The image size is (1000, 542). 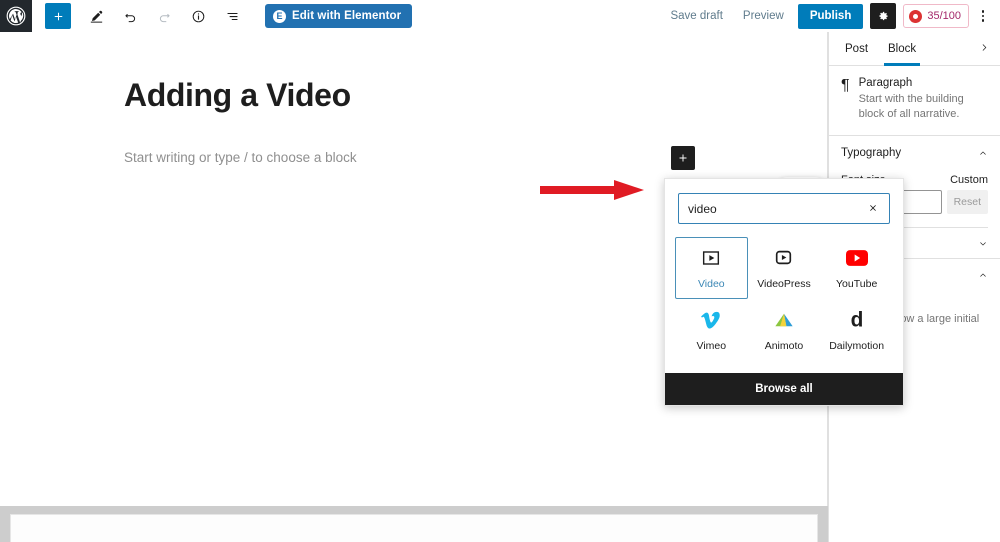 What do you see at coordinates (232, 16) in the screenshot?
I see `list-view-button` at bounding box center [232, 16].